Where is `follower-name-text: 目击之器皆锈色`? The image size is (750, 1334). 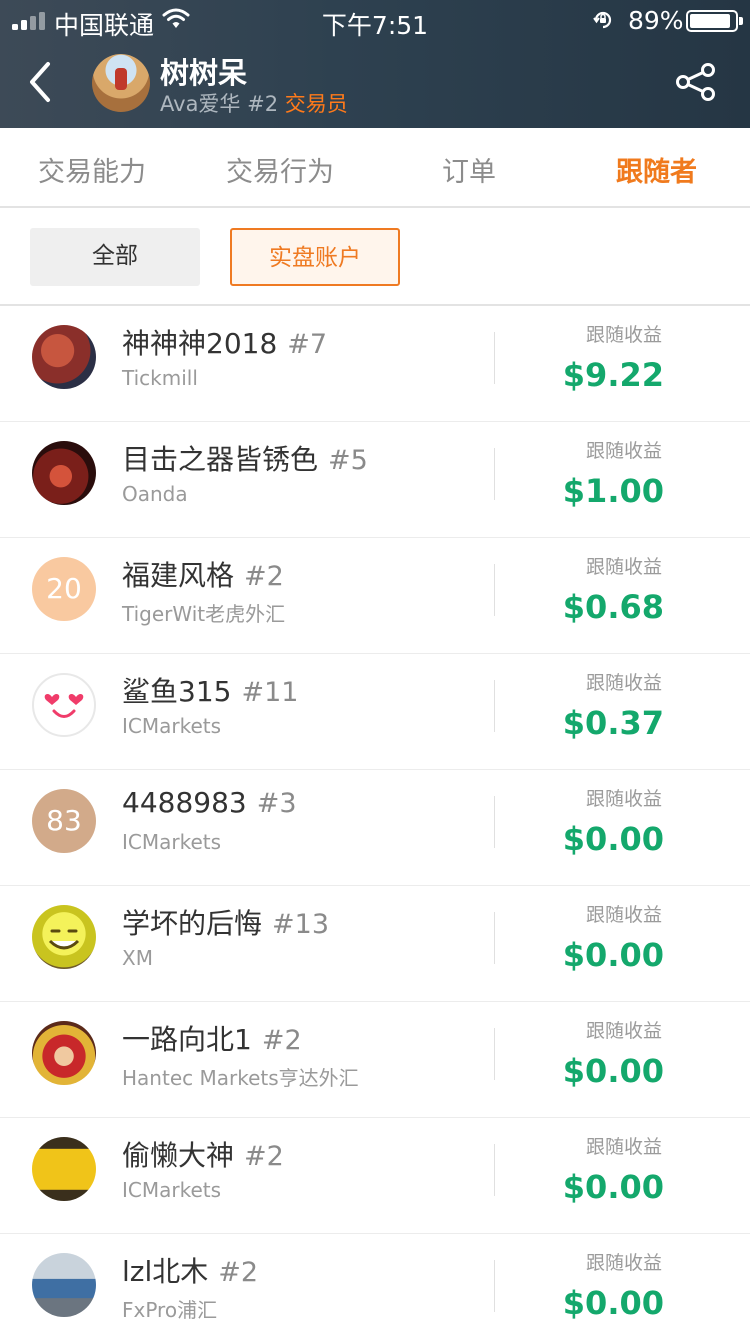
follower-name-text: 目击之器皆锈色 is located at coordinates (220, 459).